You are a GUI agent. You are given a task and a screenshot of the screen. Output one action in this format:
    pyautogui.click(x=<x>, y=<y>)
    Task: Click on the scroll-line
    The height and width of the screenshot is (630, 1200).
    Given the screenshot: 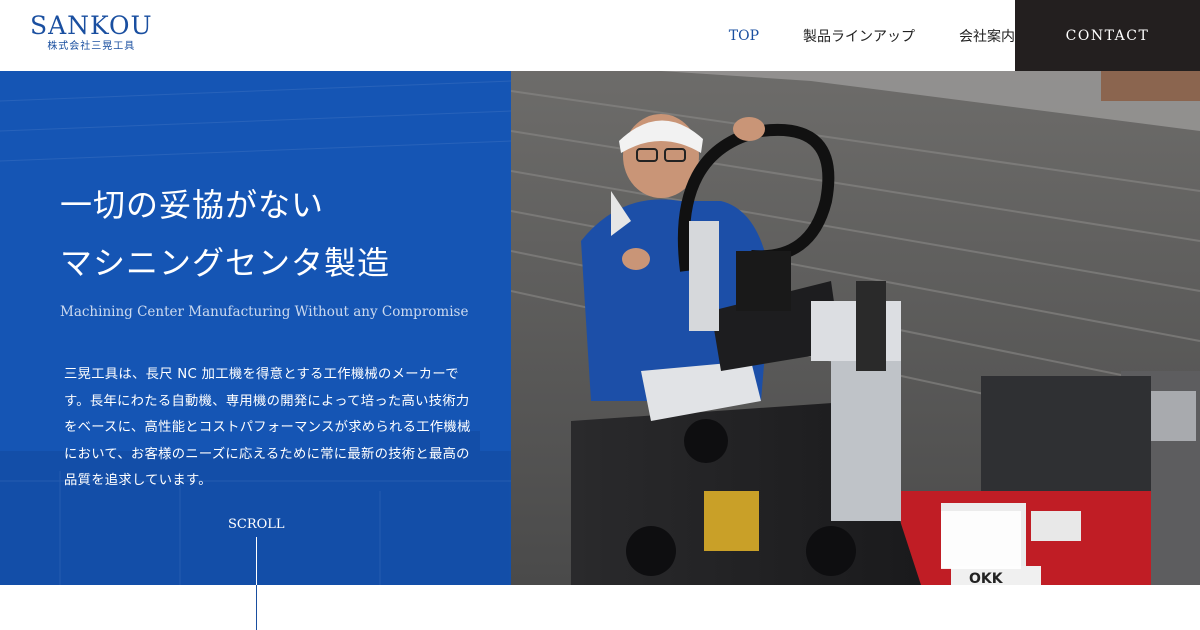 What is the action you would take?
    pyautogui.click(x=256, y=607)
    